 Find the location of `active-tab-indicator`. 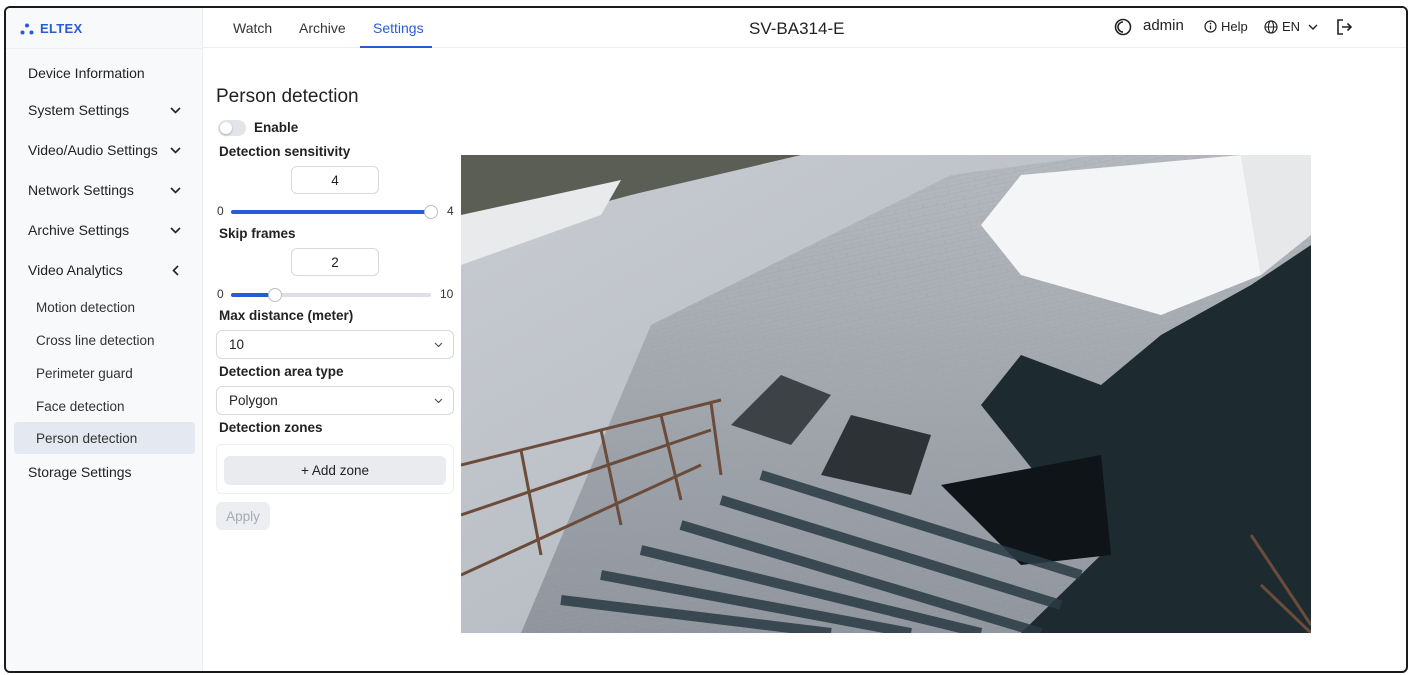

active-tab-indicator is located at coordinates (396, 47).